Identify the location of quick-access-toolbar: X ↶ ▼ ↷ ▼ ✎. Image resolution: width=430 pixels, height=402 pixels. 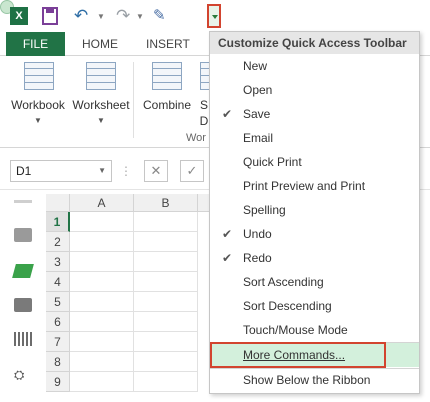
(215, 16).